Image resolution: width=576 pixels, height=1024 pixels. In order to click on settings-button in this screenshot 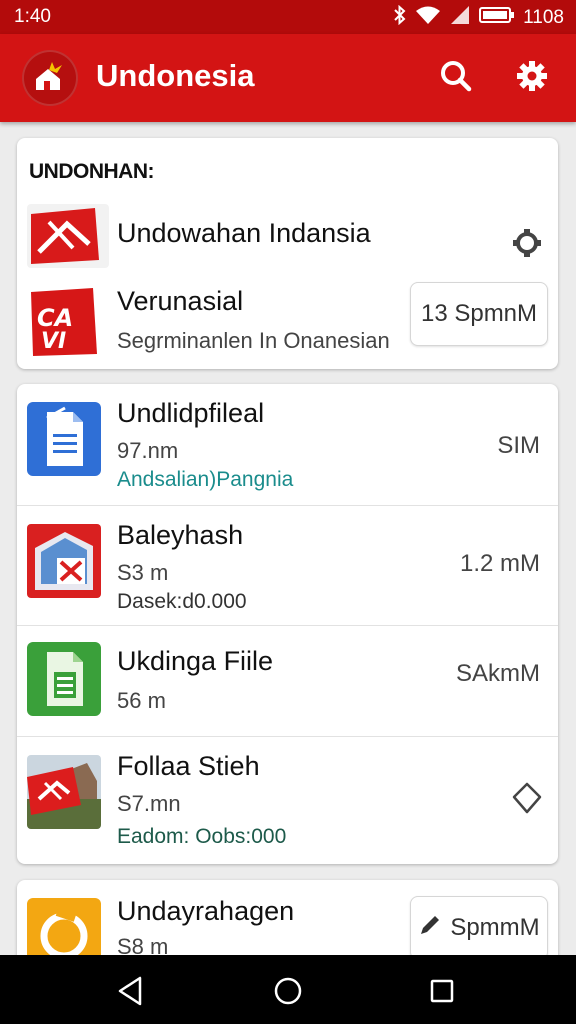, I will do `click(532, 78)`.